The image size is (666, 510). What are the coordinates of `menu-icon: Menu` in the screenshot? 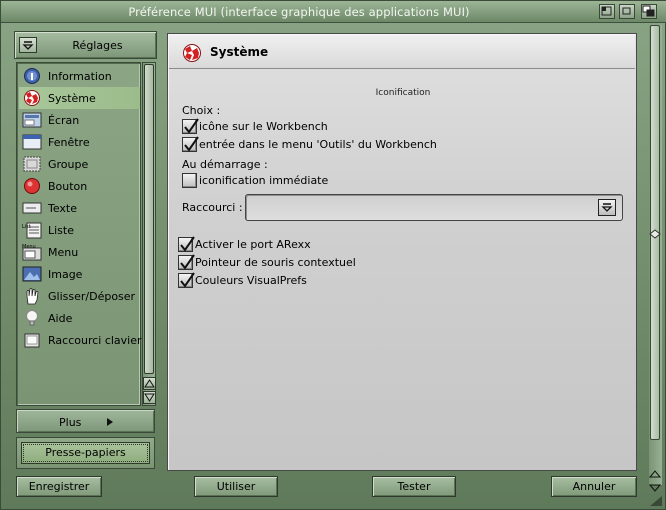 It's located at (32, 252).